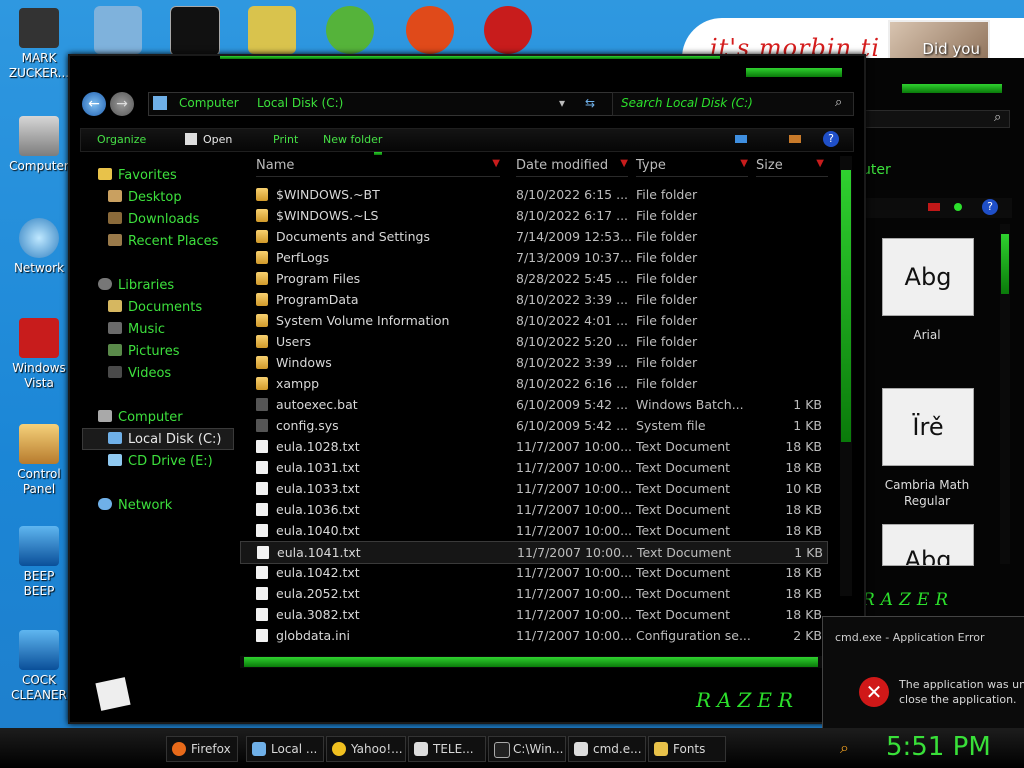  What do you see at coordinates (938, 747) in the screenshot?
I see `clock: 5:51 PM` at bounding box center [938, 747].